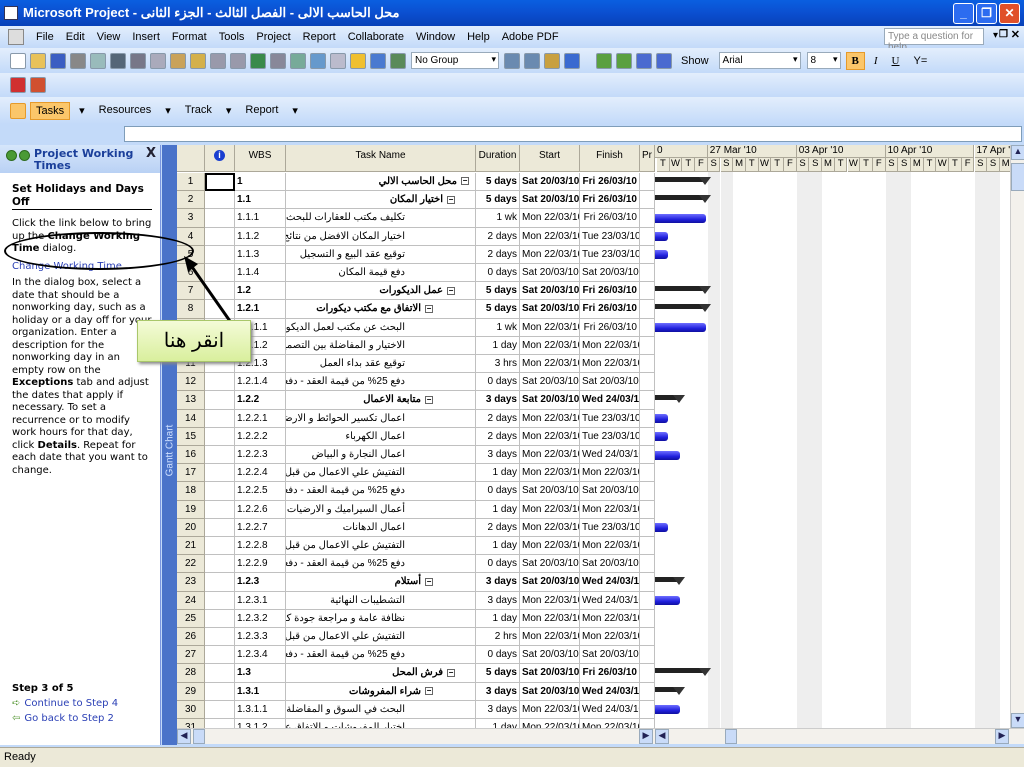  I want to click on row-number: 21, so click(191, 546).